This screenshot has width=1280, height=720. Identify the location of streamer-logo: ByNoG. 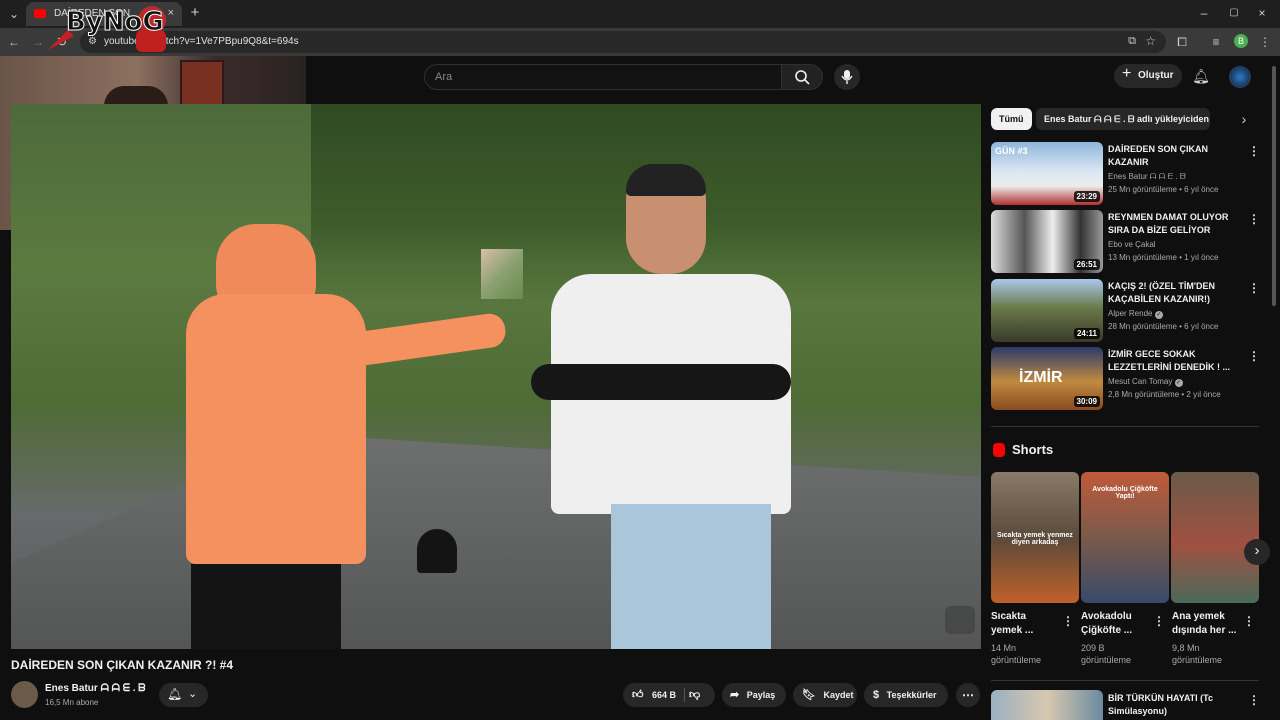
(105, 28).